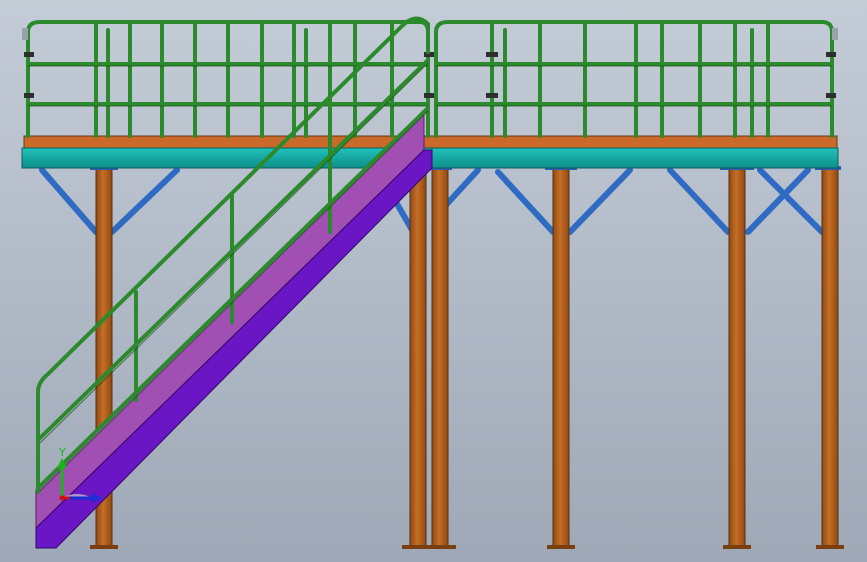 The width and height of the screenshot is (867, 562). Describe the element at coordinates (62, 452) in the screenshot. I see `triad-y-label: Y` at that location.